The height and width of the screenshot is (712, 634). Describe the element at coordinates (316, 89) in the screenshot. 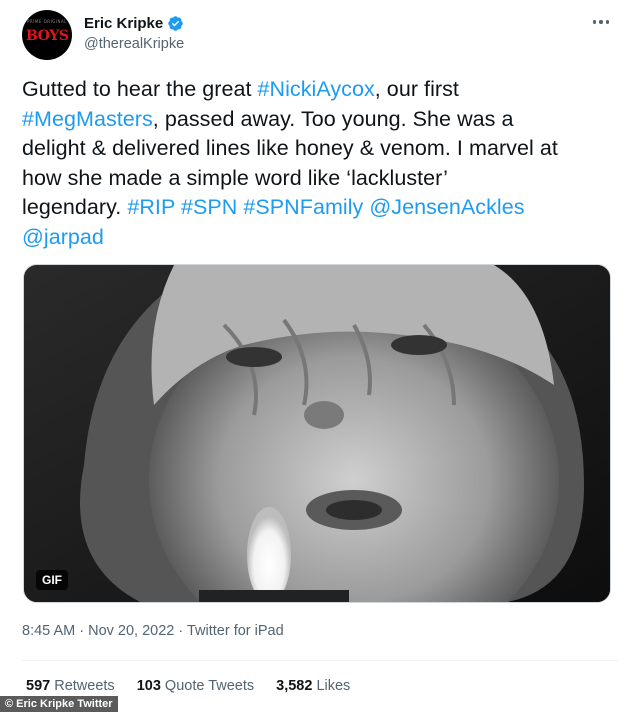

I see `hashtag-link: #NickiAycox` at that location.